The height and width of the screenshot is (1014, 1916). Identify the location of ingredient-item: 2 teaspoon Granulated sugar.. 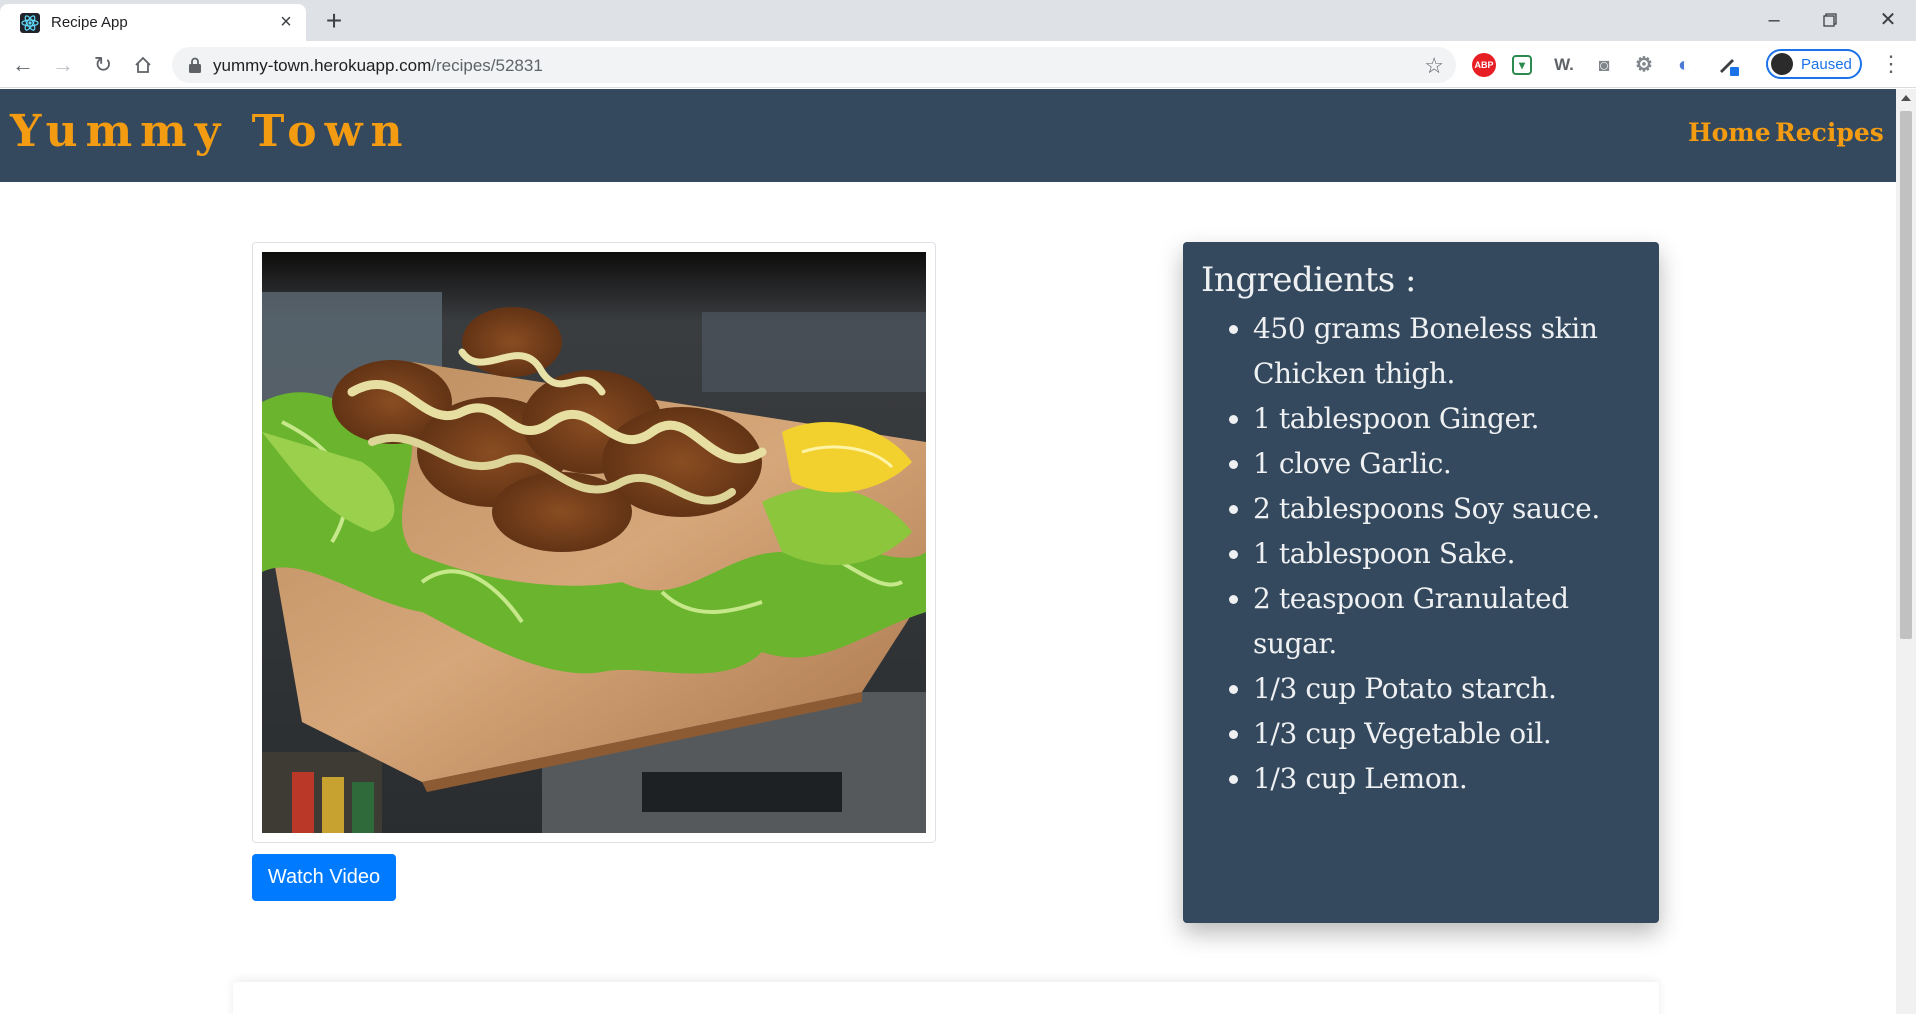
(1447, 621).